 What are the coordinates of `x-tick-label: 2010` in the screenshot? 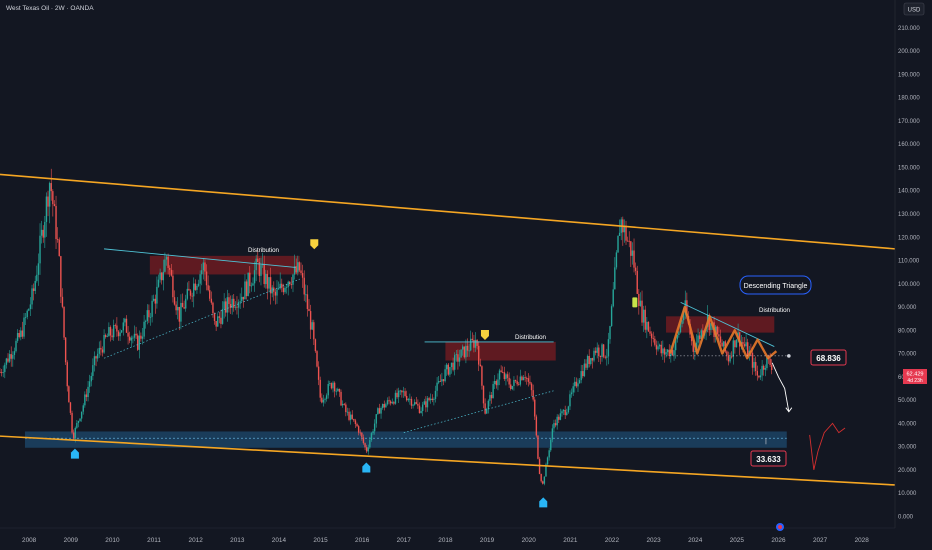 It's located at (112, 540).